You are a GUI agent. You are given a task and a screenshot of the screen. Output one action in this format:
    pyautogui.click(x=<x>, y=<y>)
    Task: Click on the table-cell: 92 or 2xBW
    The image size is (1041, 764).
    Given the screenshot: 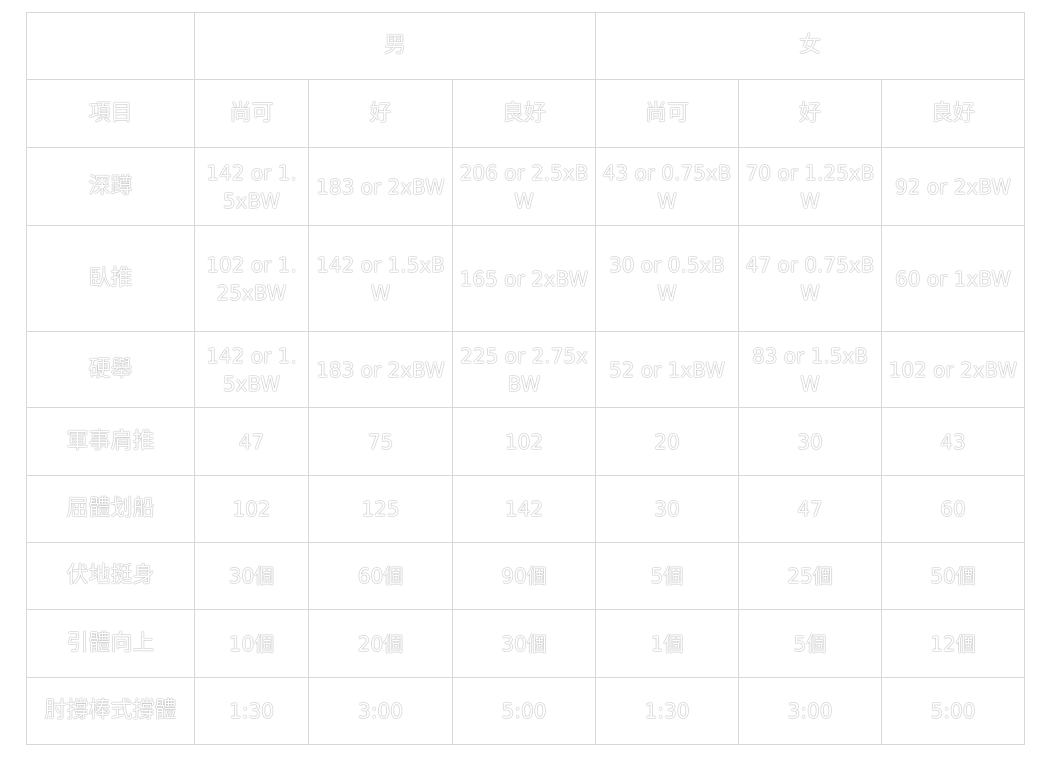 What is the action you would take?
    pyautogui.click(x=953, y=186)
    